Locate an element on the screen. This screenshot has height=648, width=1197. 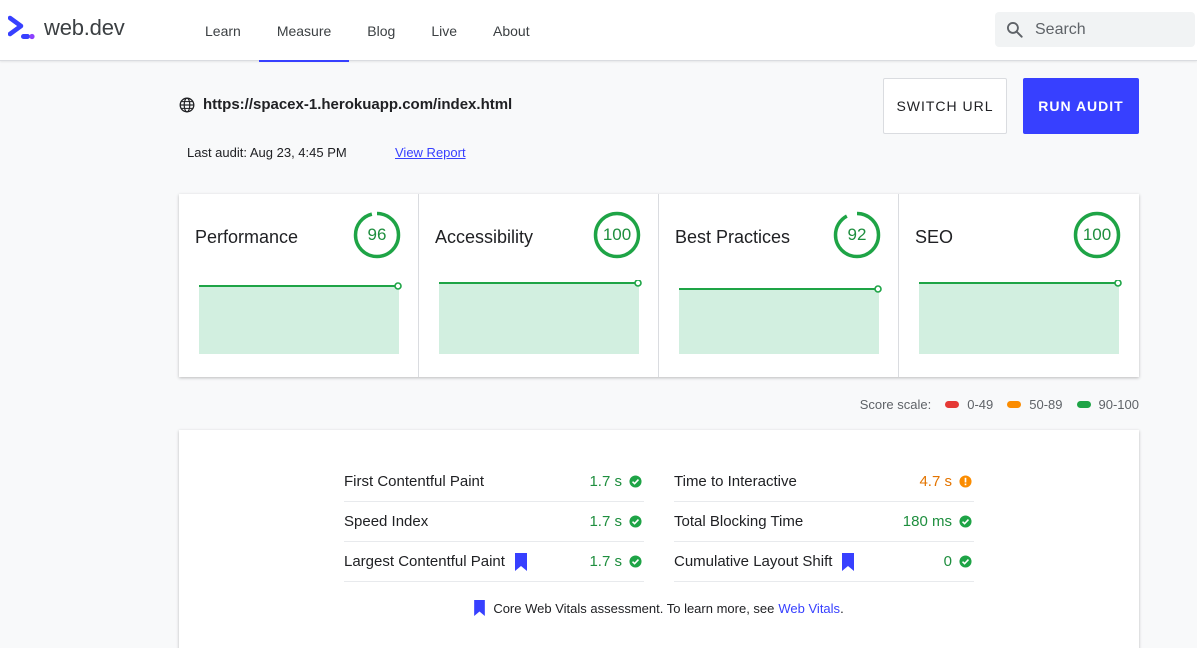
metric-lcp: Largest Contentful Paint 1.7 s is located at coordinates (494, 562).